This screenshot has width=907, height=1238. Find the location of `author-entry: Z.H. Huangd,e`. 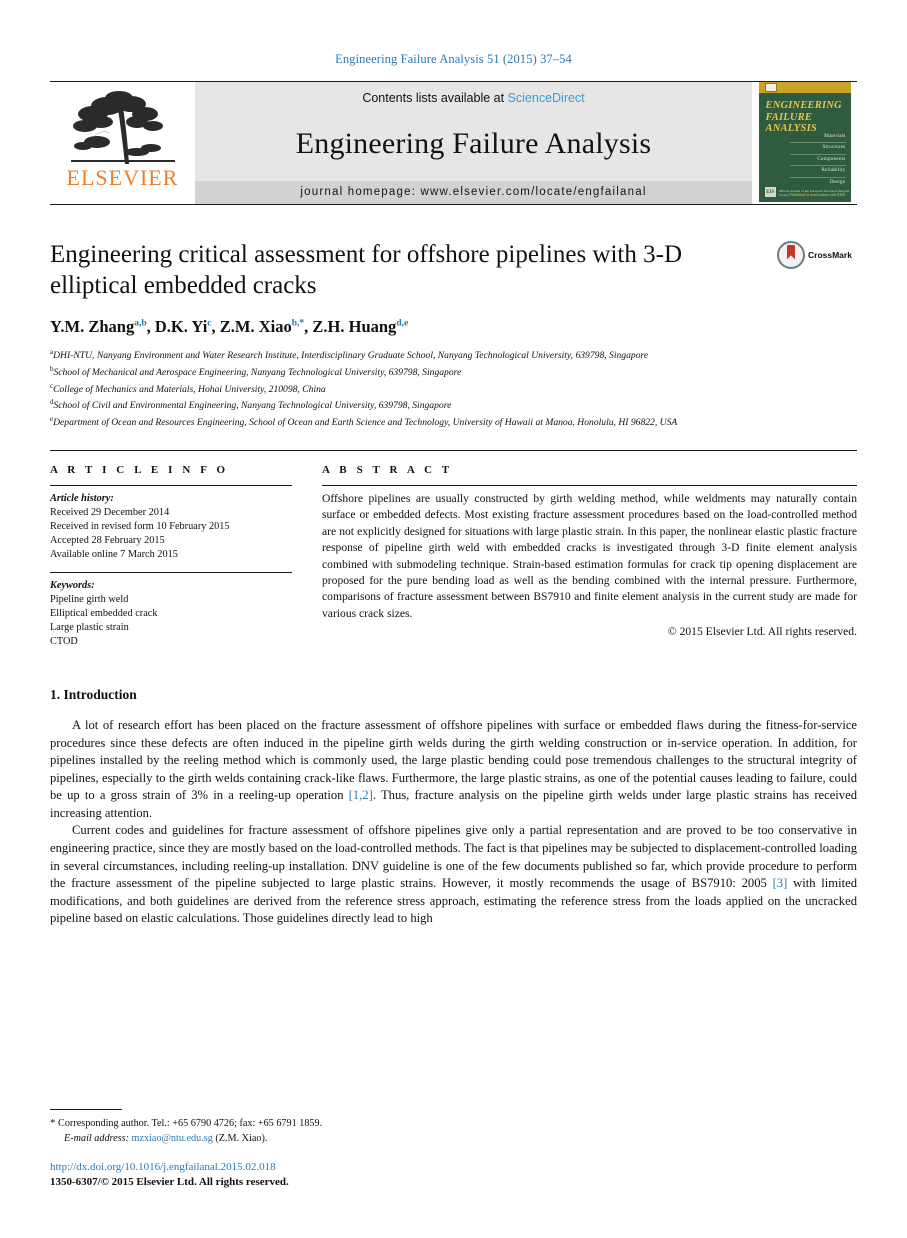

author-entry: Z.H. Huangd,e is located at coordinates (360, 326).